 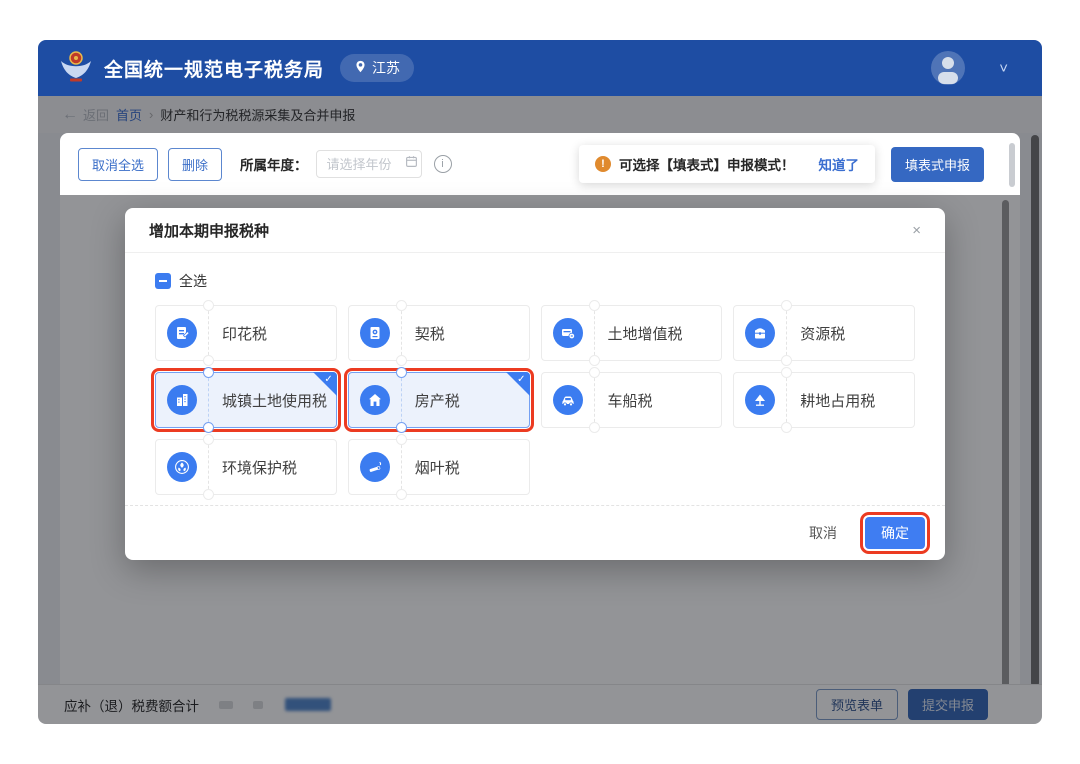 I want to click on tax-card-urban-land: 城镇土地使用税 ✓, so click(x=246, y=400).